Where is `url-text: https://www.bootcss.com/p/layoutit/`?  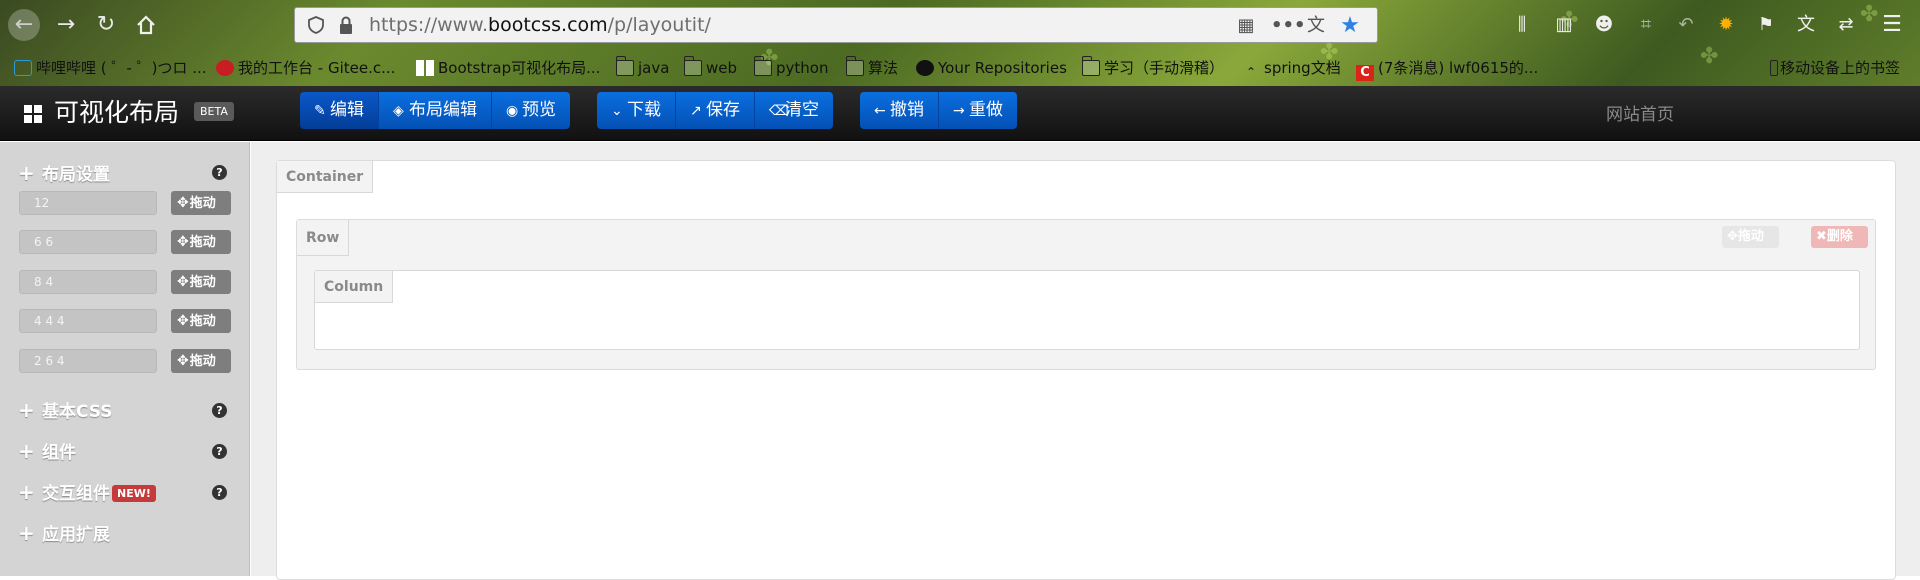
url-text: https://www.bootcss.com/p/layoutit/ is located at coordinates (540, 25).